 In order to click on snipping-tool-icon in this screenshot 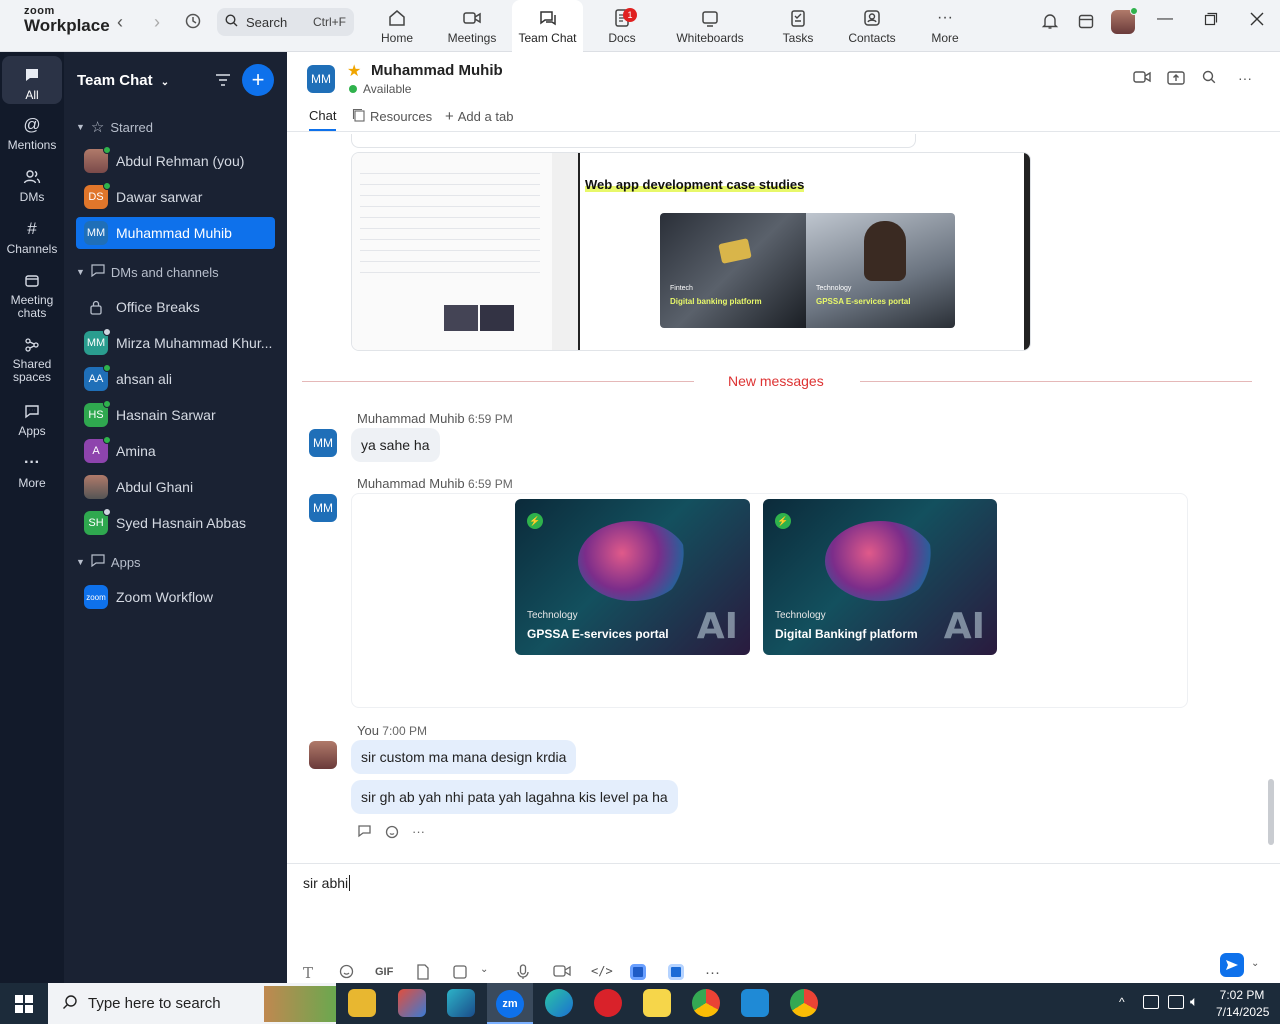, I will do `click(412, 1003)`.